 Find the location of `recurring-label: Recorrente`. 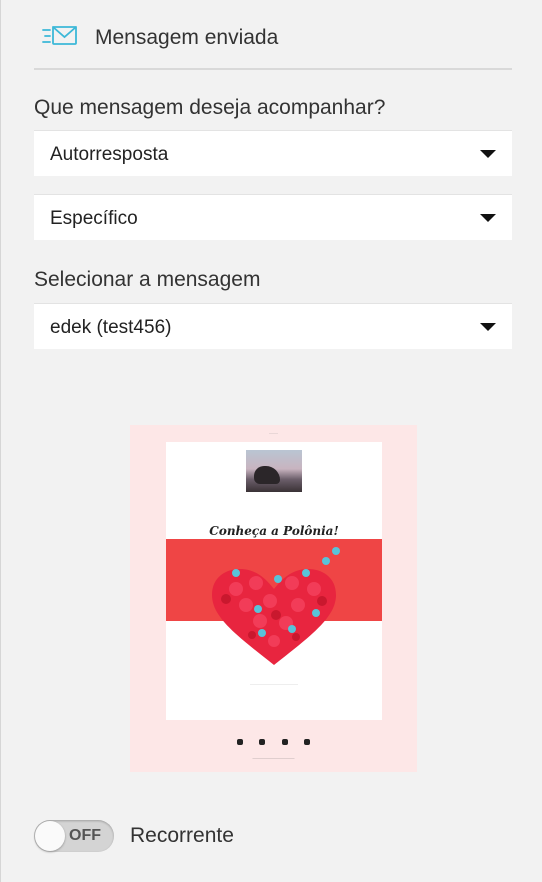

recurring-label: Recorrente is located at coordinates (182, 835).